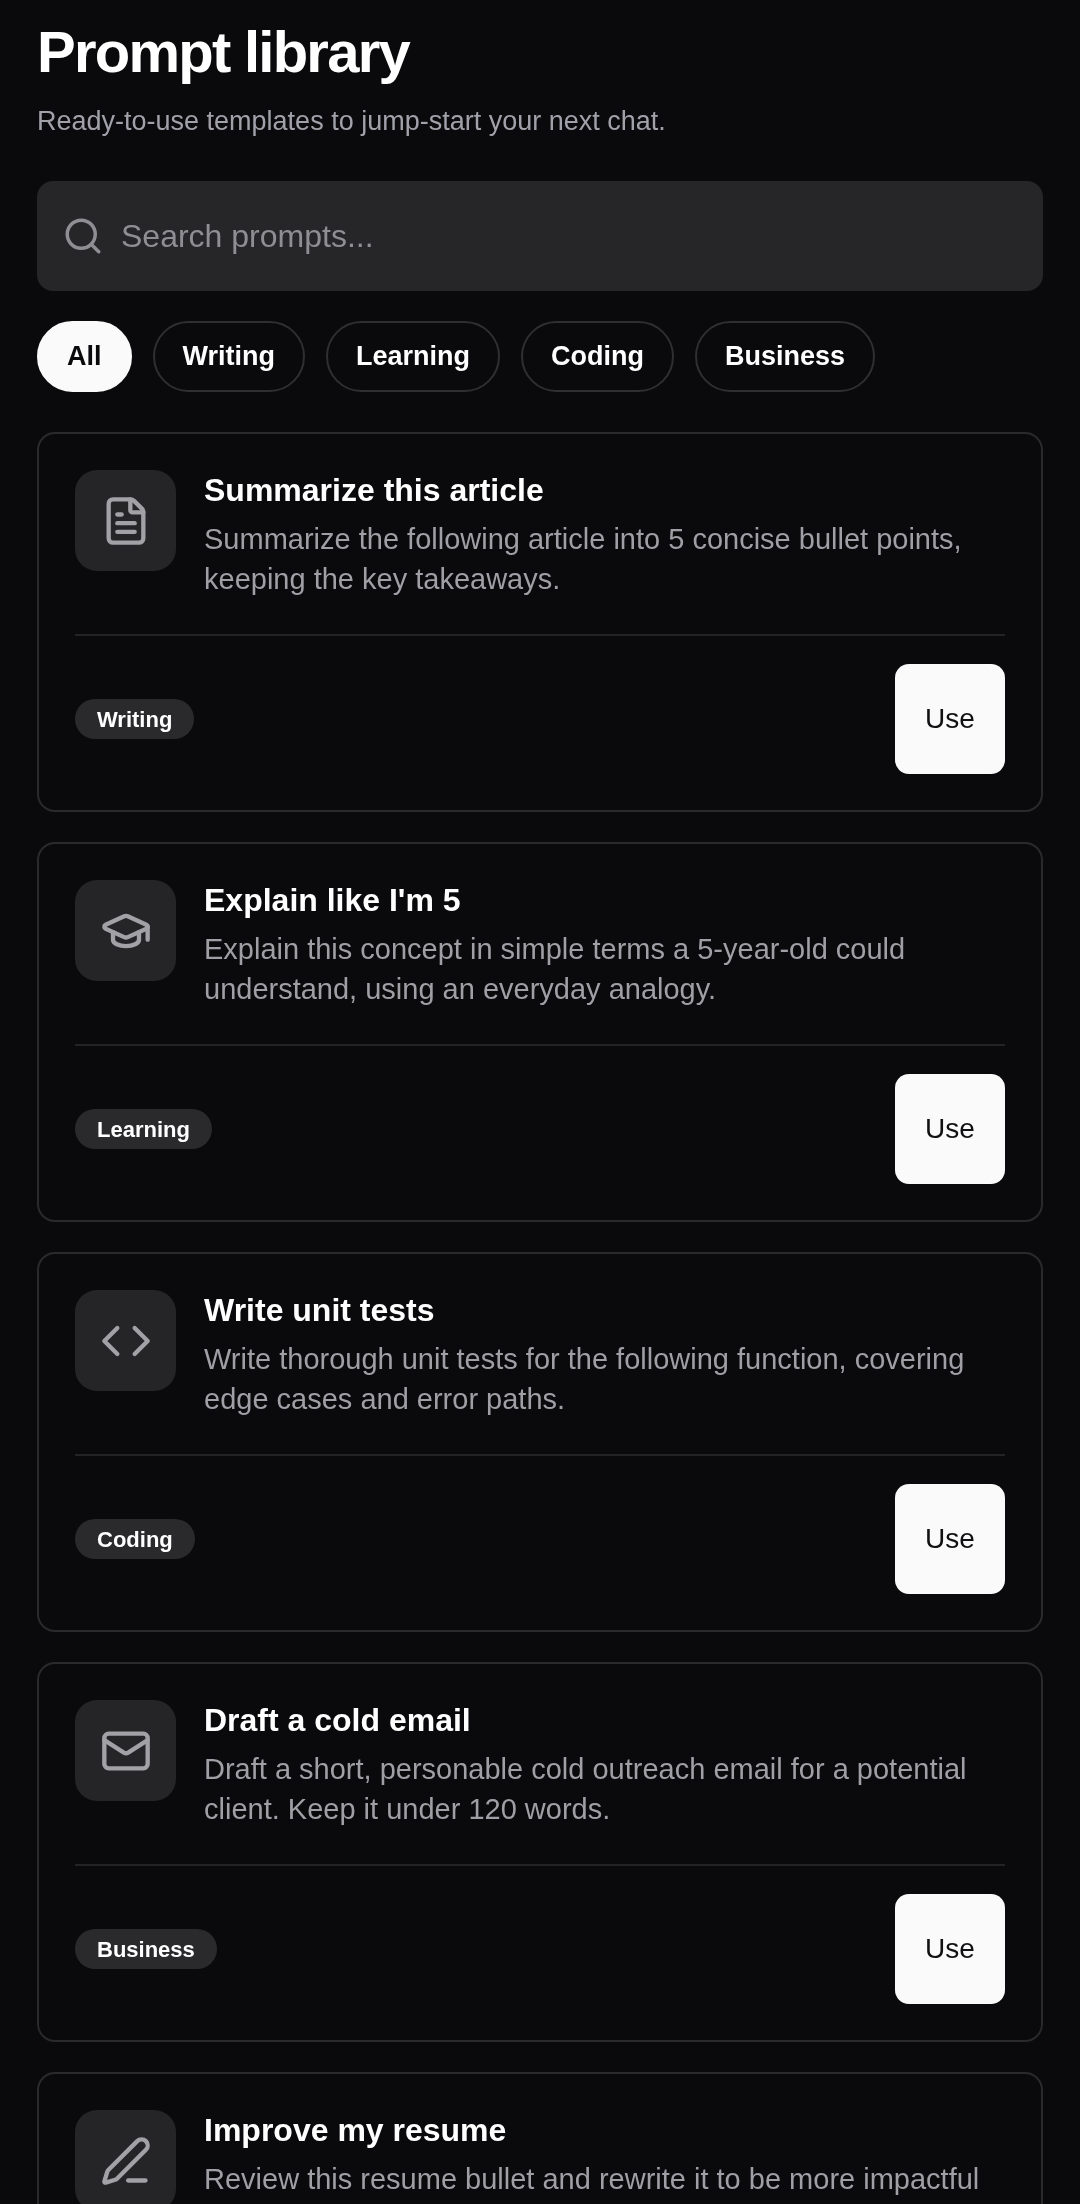 The width and height of the screenshot is (1080, 2204). What do you see at coordinates (135, 1539) in the screenshot?
I see `category-tag: Coding` at bounding box center [135, 1539].